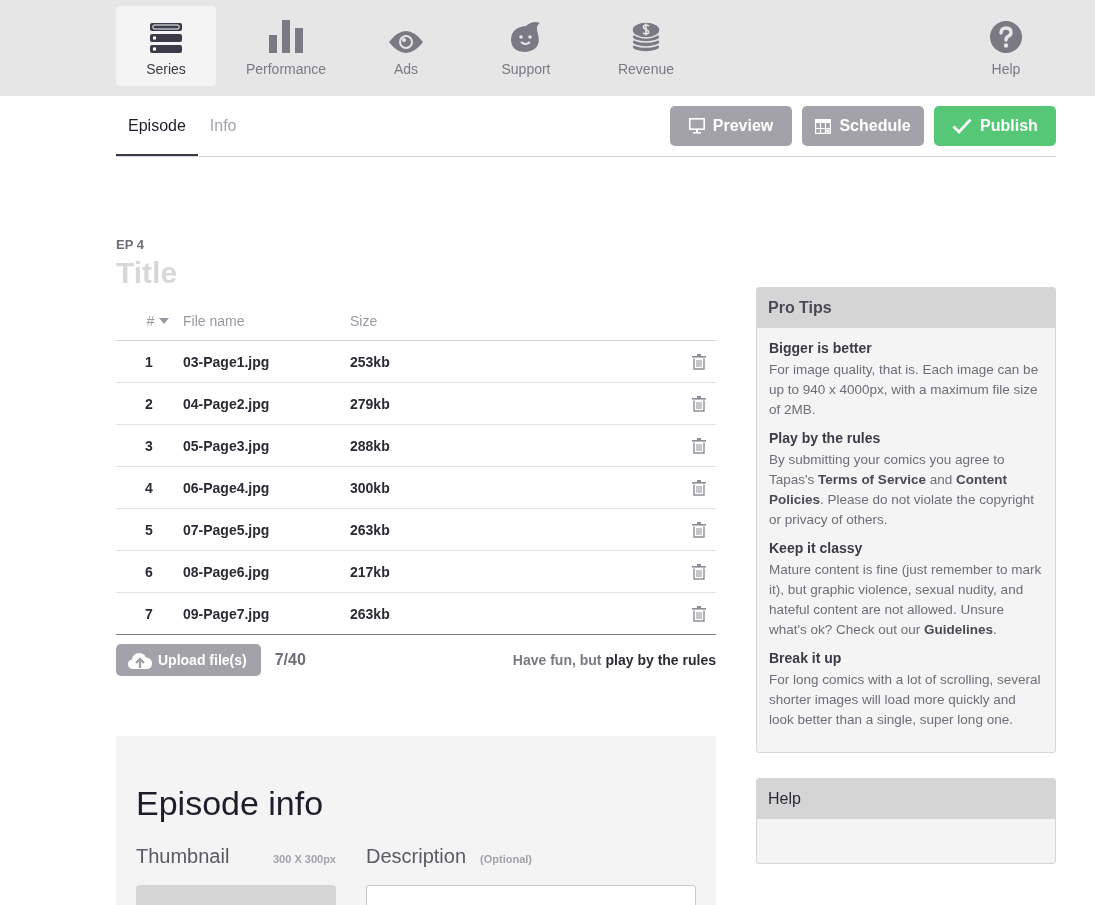  What do you see at coordinates (164, 321) in the screenshot?
I see `caret-icon` at bounding box center [164, 321].